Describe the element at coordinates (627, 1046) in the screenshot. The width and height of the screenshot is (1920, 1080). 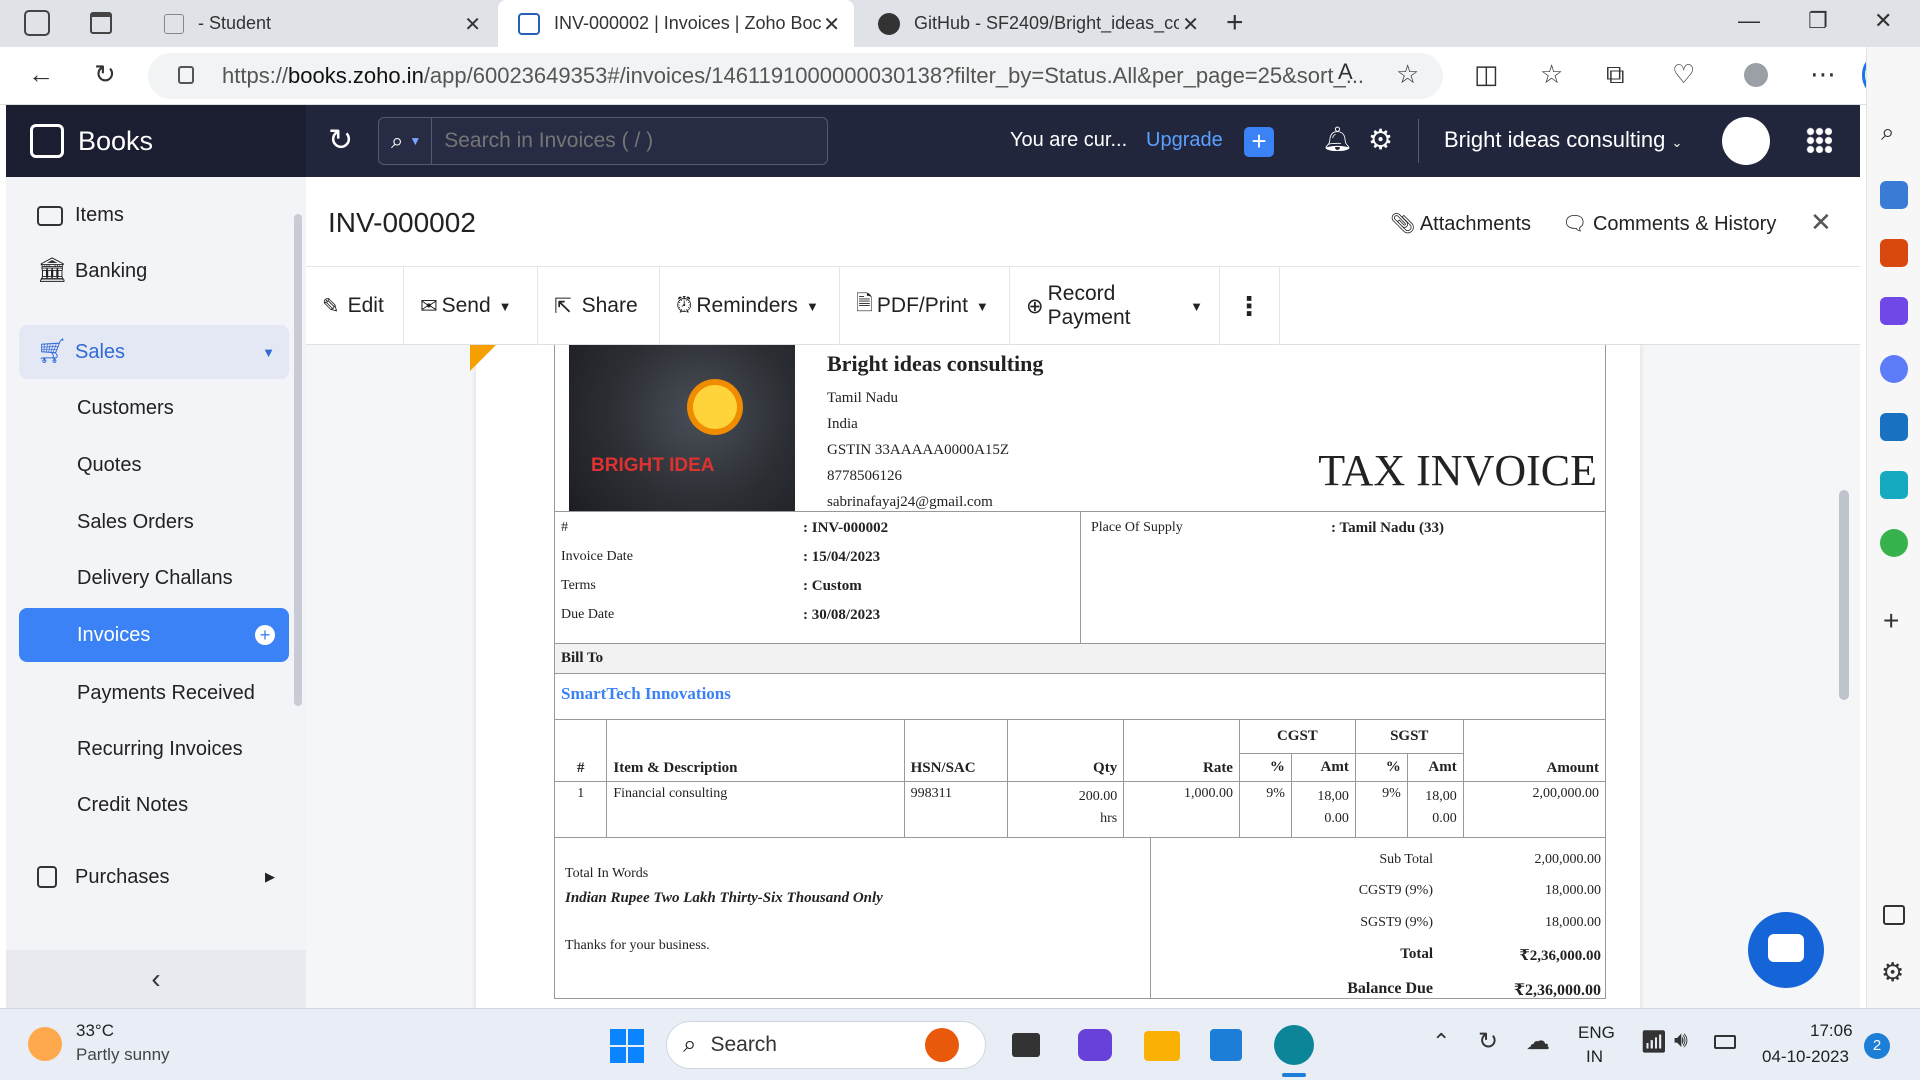
I see `windows-start-icon` at that location.